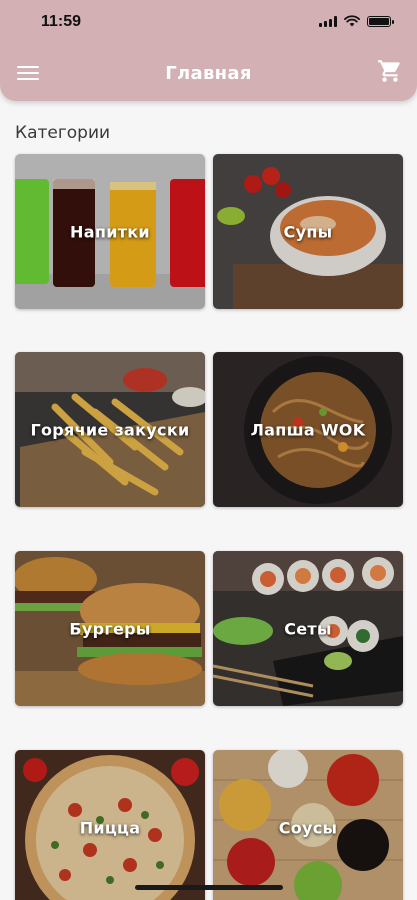 This screenshot has height=900, width=417. Describe the element at coordinates (63, 133) in the screenshot. I see `section-title: Категории` at that location.